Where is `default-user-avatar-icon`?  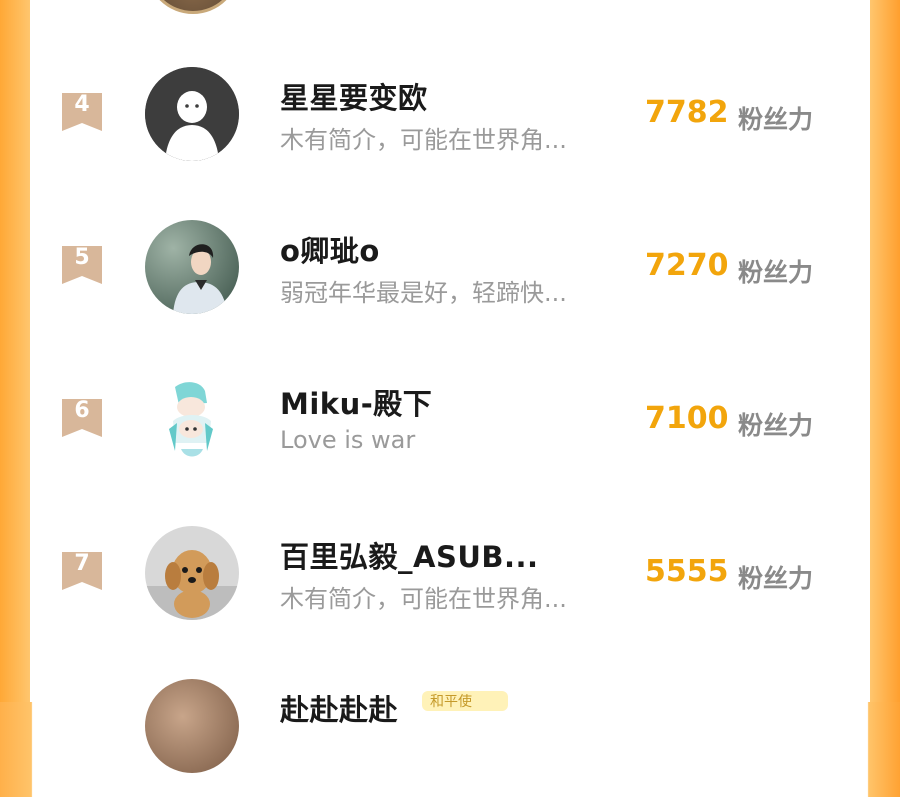 default-user-avatar-icon is located at coordinates (192, 114).